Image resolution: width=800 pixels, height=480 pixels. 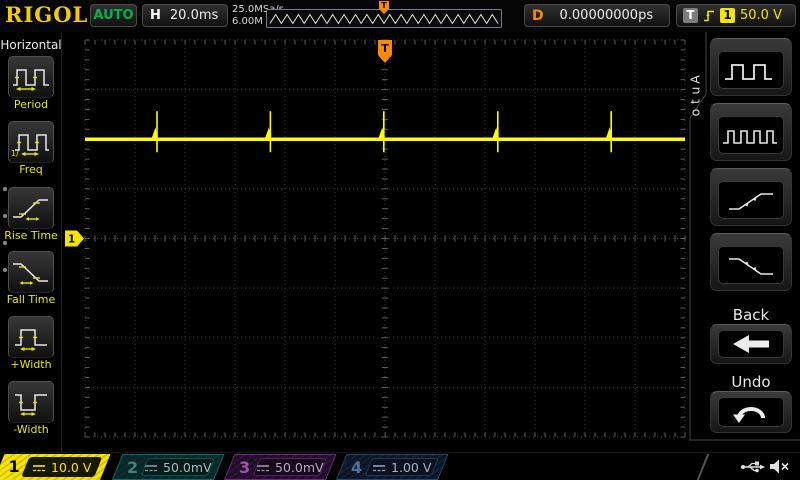 I want to click on status-separator, so click(x=703, y=467).